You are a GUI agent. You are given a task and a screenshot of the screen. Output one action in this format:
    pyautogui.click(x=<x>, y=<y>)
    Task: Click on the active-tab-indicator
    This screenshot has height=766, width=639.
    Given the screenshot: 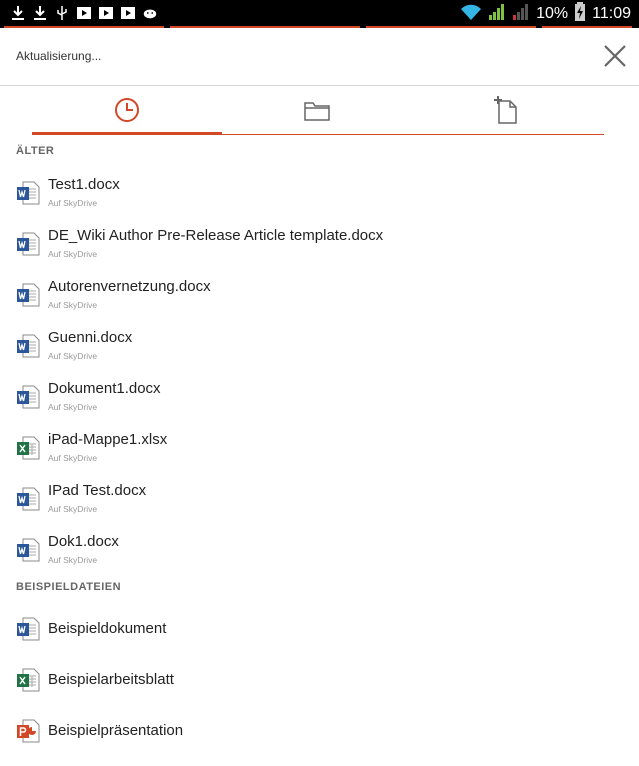 What is the action you would take?
    pyautogui.click(x=127, y=133)
    